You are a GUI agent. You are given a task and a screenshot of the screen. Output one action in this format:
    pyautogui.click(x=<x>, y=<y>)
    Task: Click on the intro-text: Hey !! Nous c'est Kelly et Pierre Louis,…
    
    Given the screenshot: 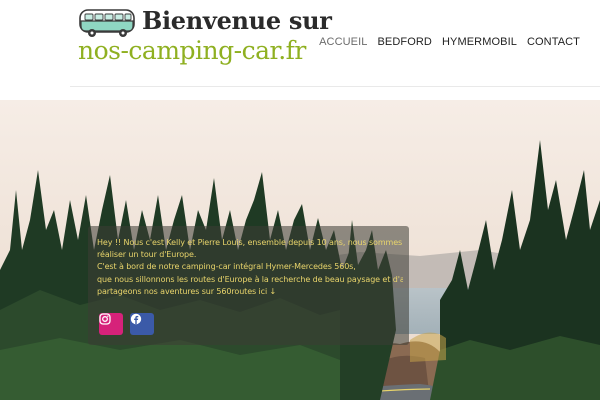 What is the action you would take?
    pyautogui.click(x=250, y=267)
    